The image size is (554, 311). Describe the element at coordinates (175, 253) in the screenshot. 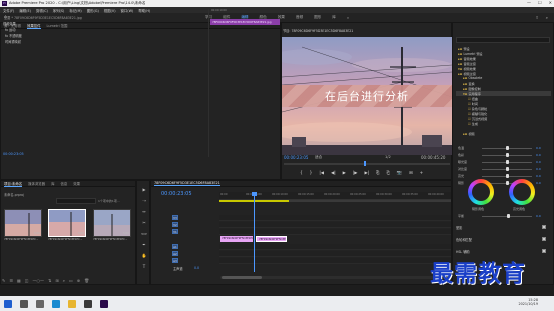

I see `track-a2-toggle: A2` at that location.